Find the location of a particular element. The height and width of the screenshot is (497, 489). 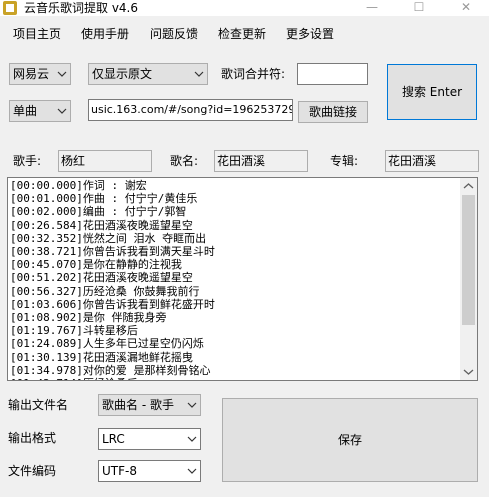

lyric-line: [00:00.000]作词 : 谢宏 is located at coordinates (78, 185).